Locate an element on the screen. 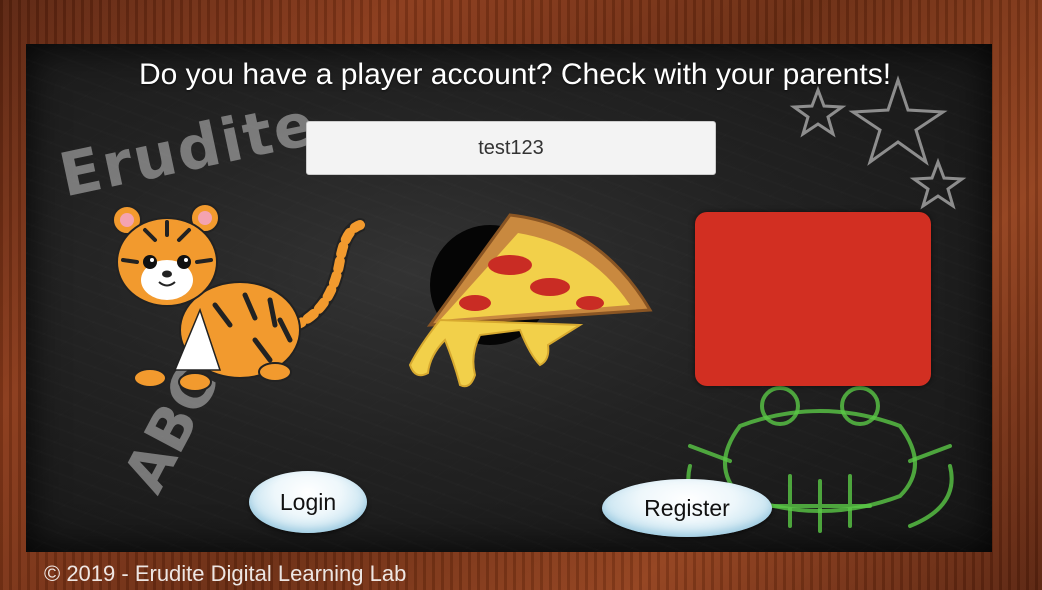 The width and height of the screenshot is (1042, 590). tiger-icon is located at coordinates (239, 297).